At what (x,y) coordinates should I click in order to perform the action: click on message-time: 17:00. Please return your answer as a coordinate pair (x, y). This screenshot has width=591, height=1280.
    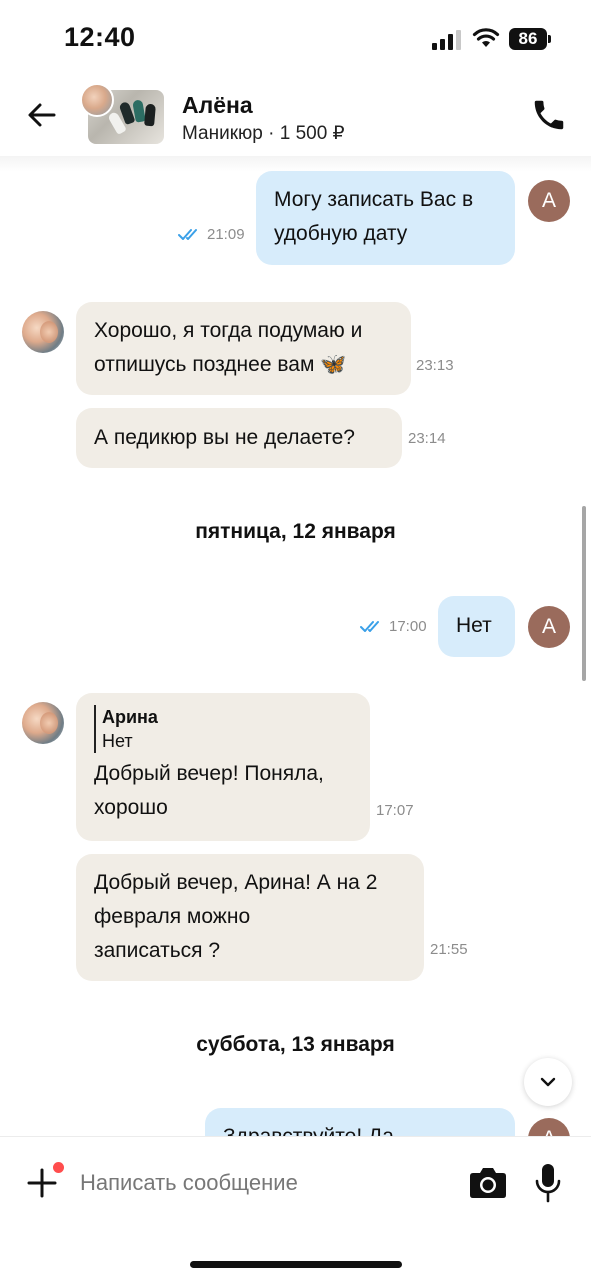
    Looking at the image, I should click on (408, 626).